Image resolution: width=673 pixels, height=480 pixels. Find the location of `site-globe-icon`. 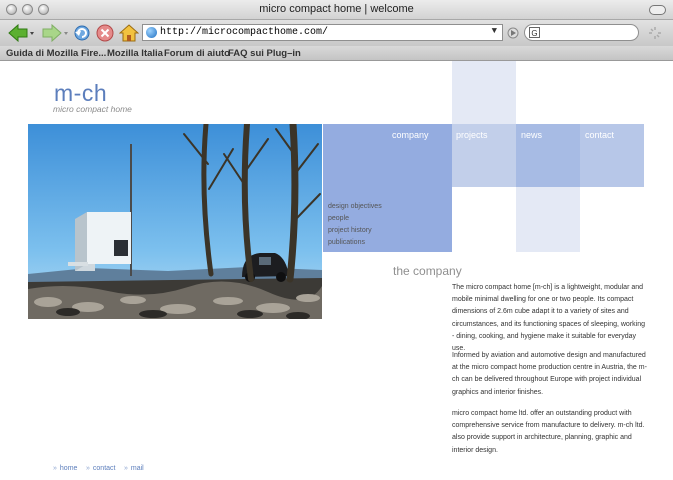

site-globe-icon is located at coordinates (151, 32).